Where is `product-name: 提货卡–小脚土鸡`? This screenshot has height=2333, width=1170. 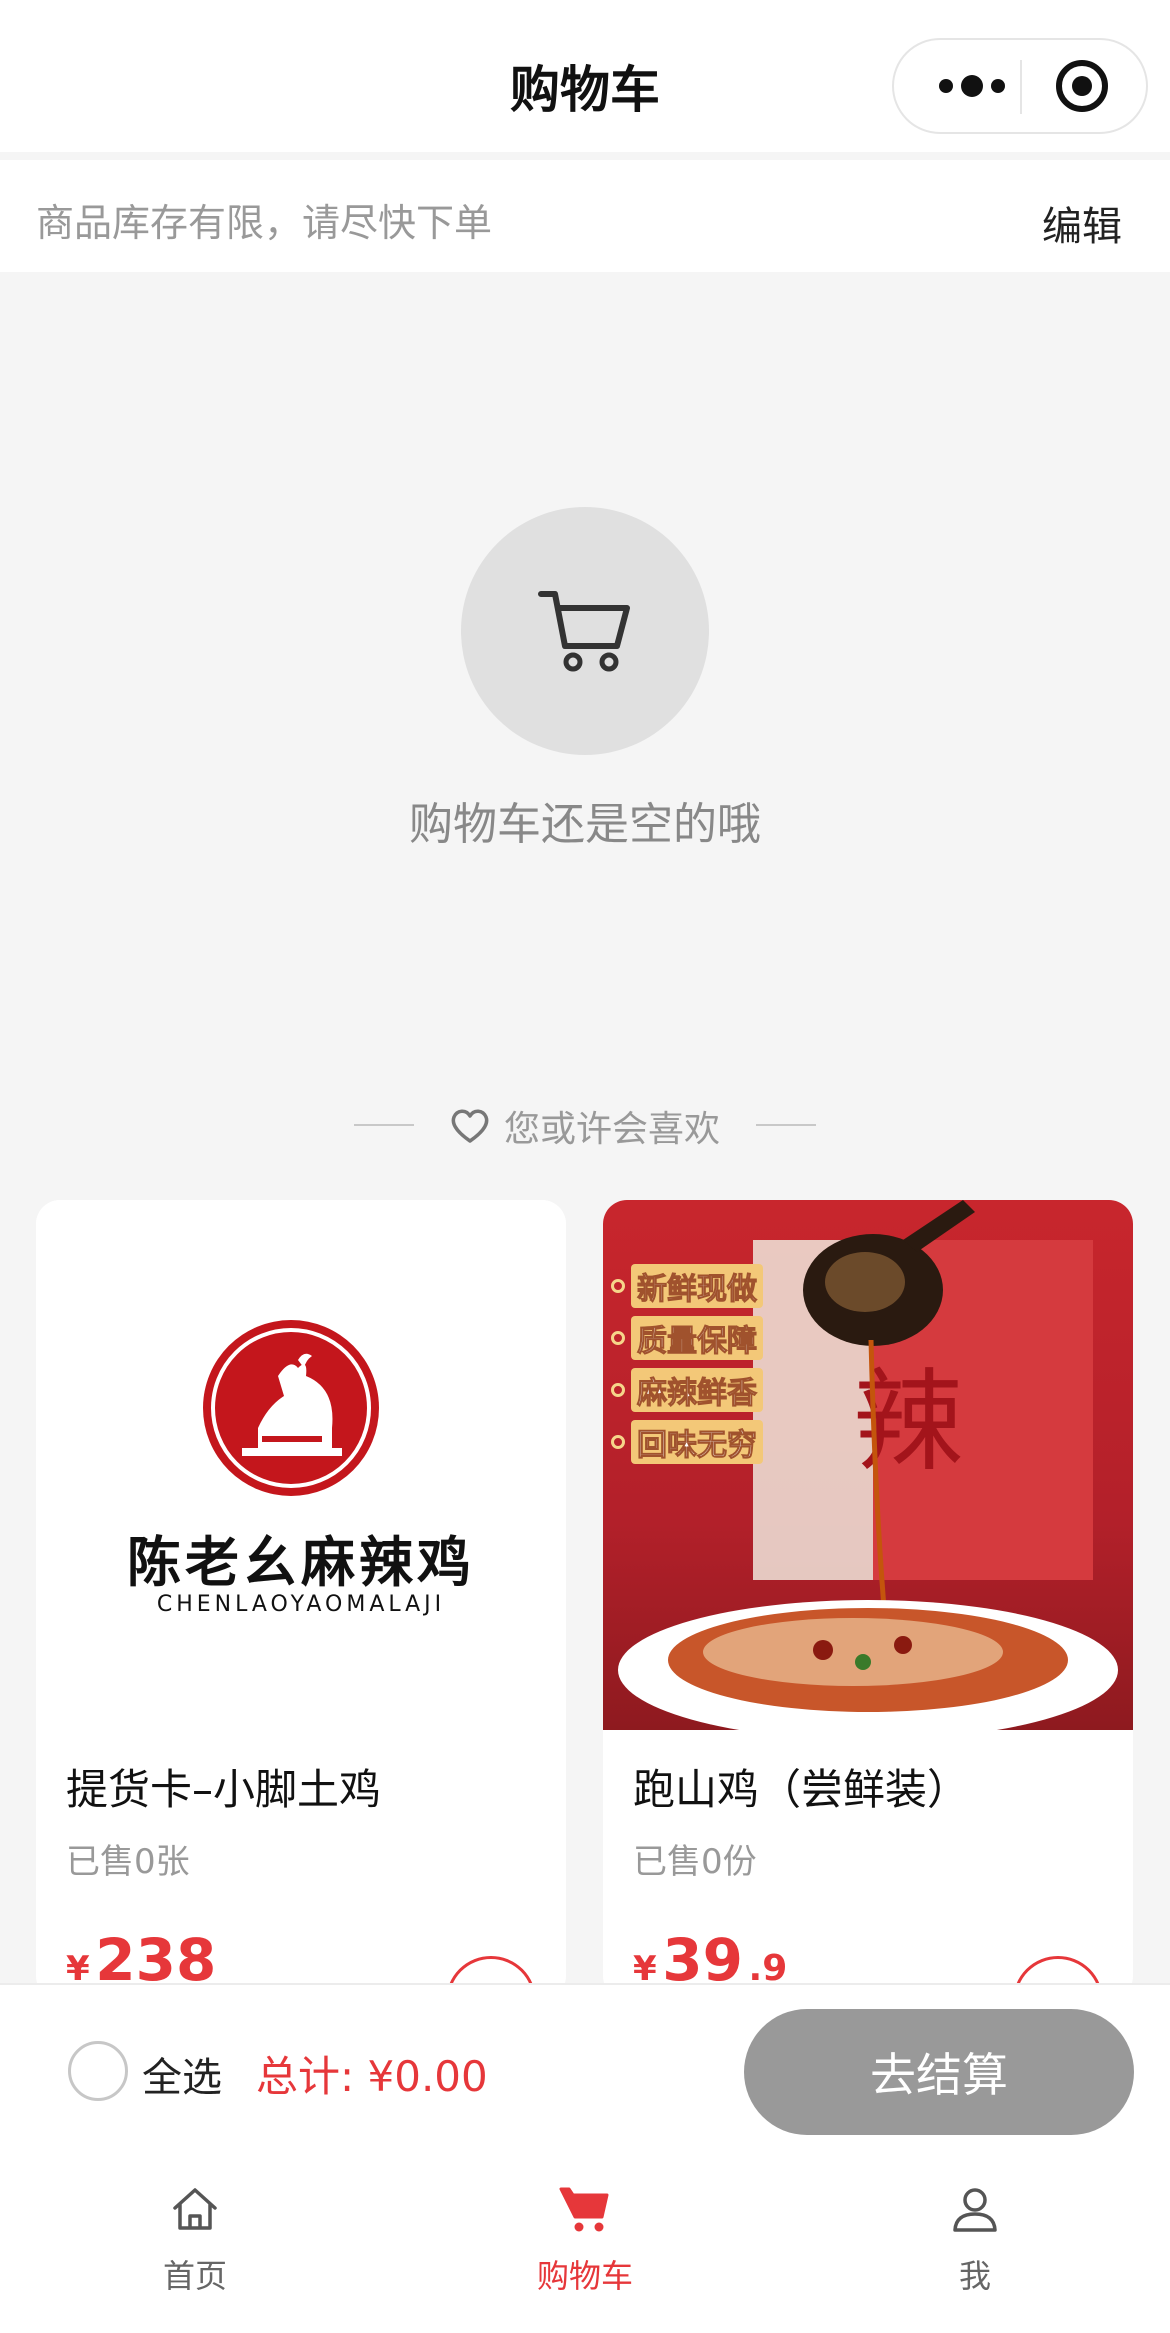 product-name: 提货卡–小脚土鸡 is located at coordinates (224, 1789).